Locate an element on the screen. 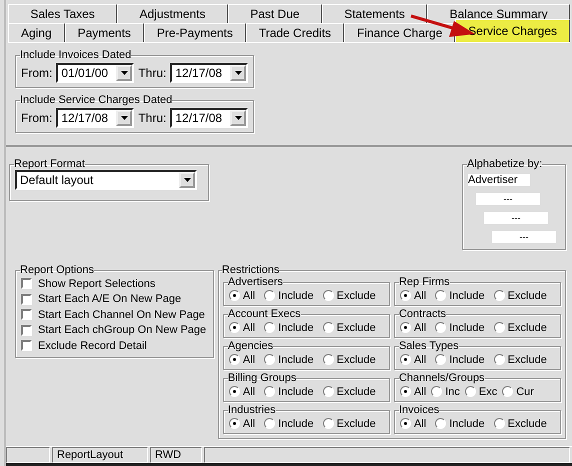  group-title: Alphabetize by: is located at coordinates (504, 164).